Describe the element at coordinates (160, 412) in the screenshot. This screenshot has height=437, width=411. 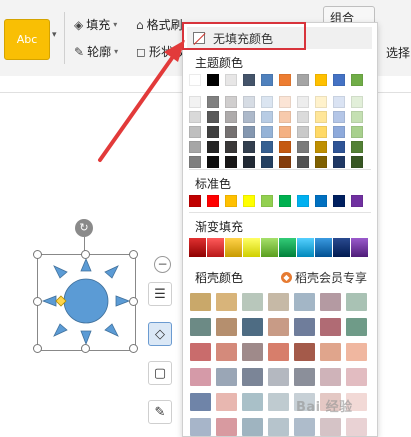
I see `pen-icon: ✎` at that location.